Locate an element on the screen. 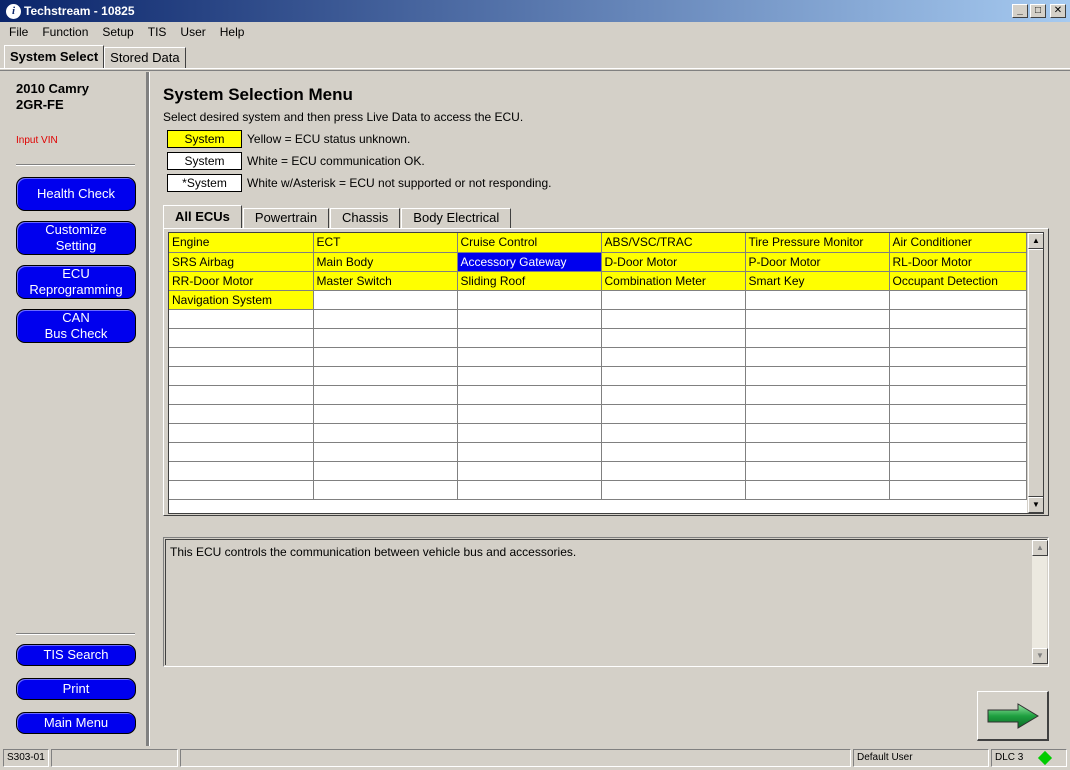  ecu-cell-navigation-system: Navigation System is located at coordinates (241, 300).